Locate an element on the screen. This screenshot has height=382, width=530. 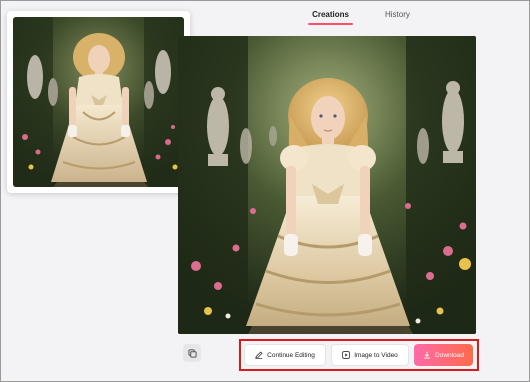
tab-bar: Creations History is located at coordinates (360, 14).